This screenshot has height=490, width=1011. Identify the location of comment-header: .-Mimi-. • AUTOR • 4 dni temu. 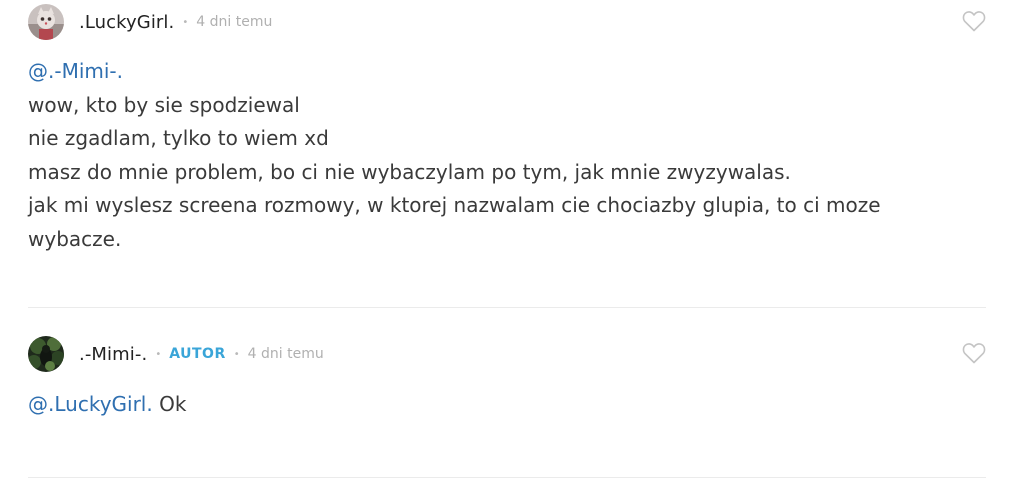
(507, 354).